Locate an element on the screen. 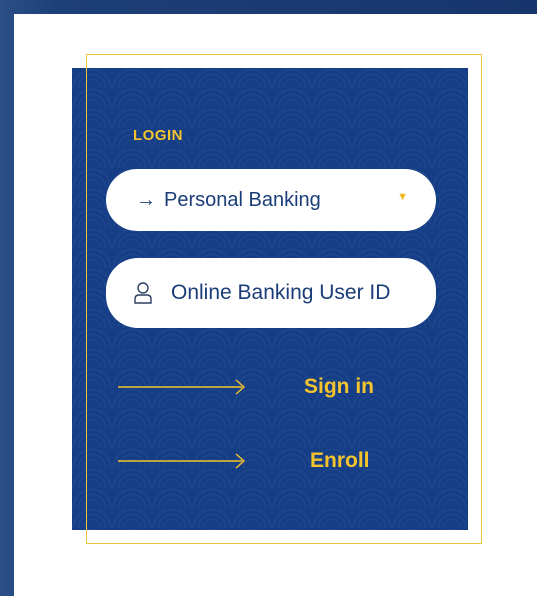 Image resolution: width=537 pixels, height=596 pixels. user-id-field: Online Banking User ID is located at coordinates (271, 293).